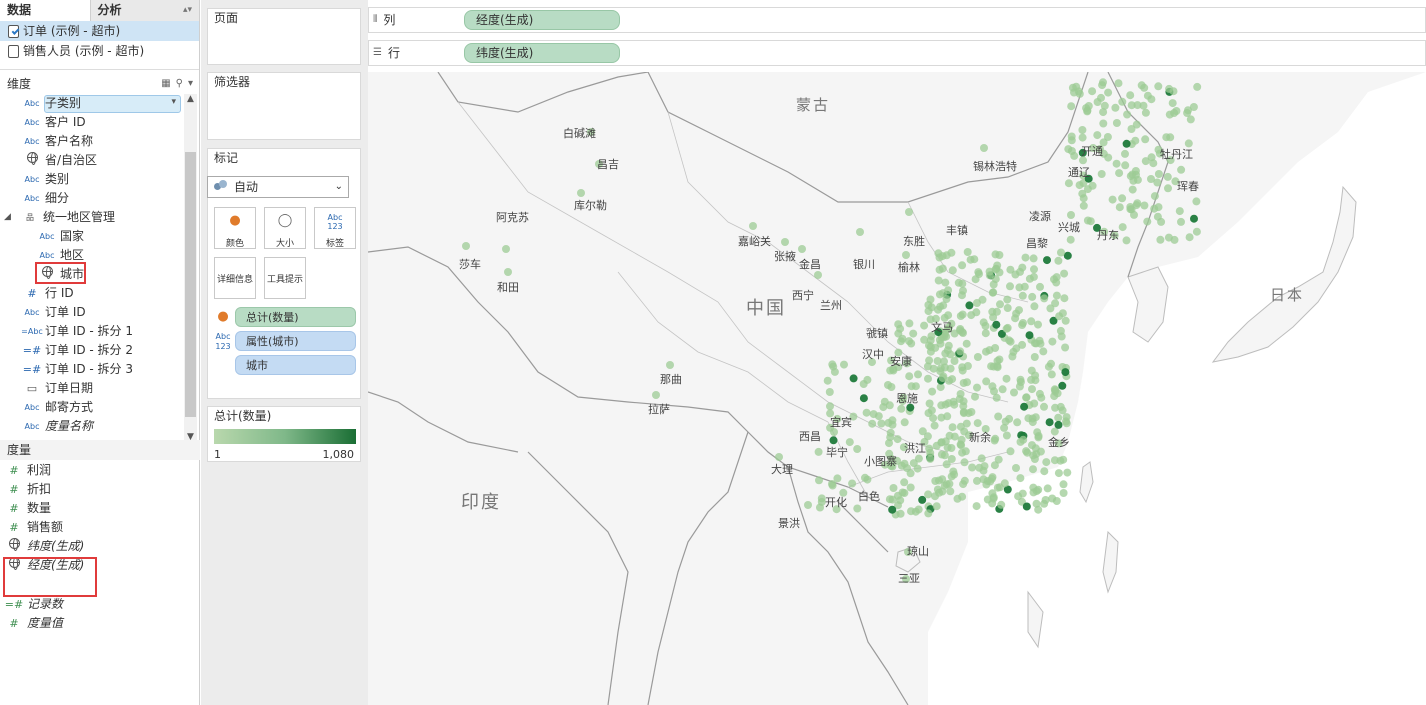  I want to click on columns-shelf: ⦀ 列 经度(生成), so click(897, 20).